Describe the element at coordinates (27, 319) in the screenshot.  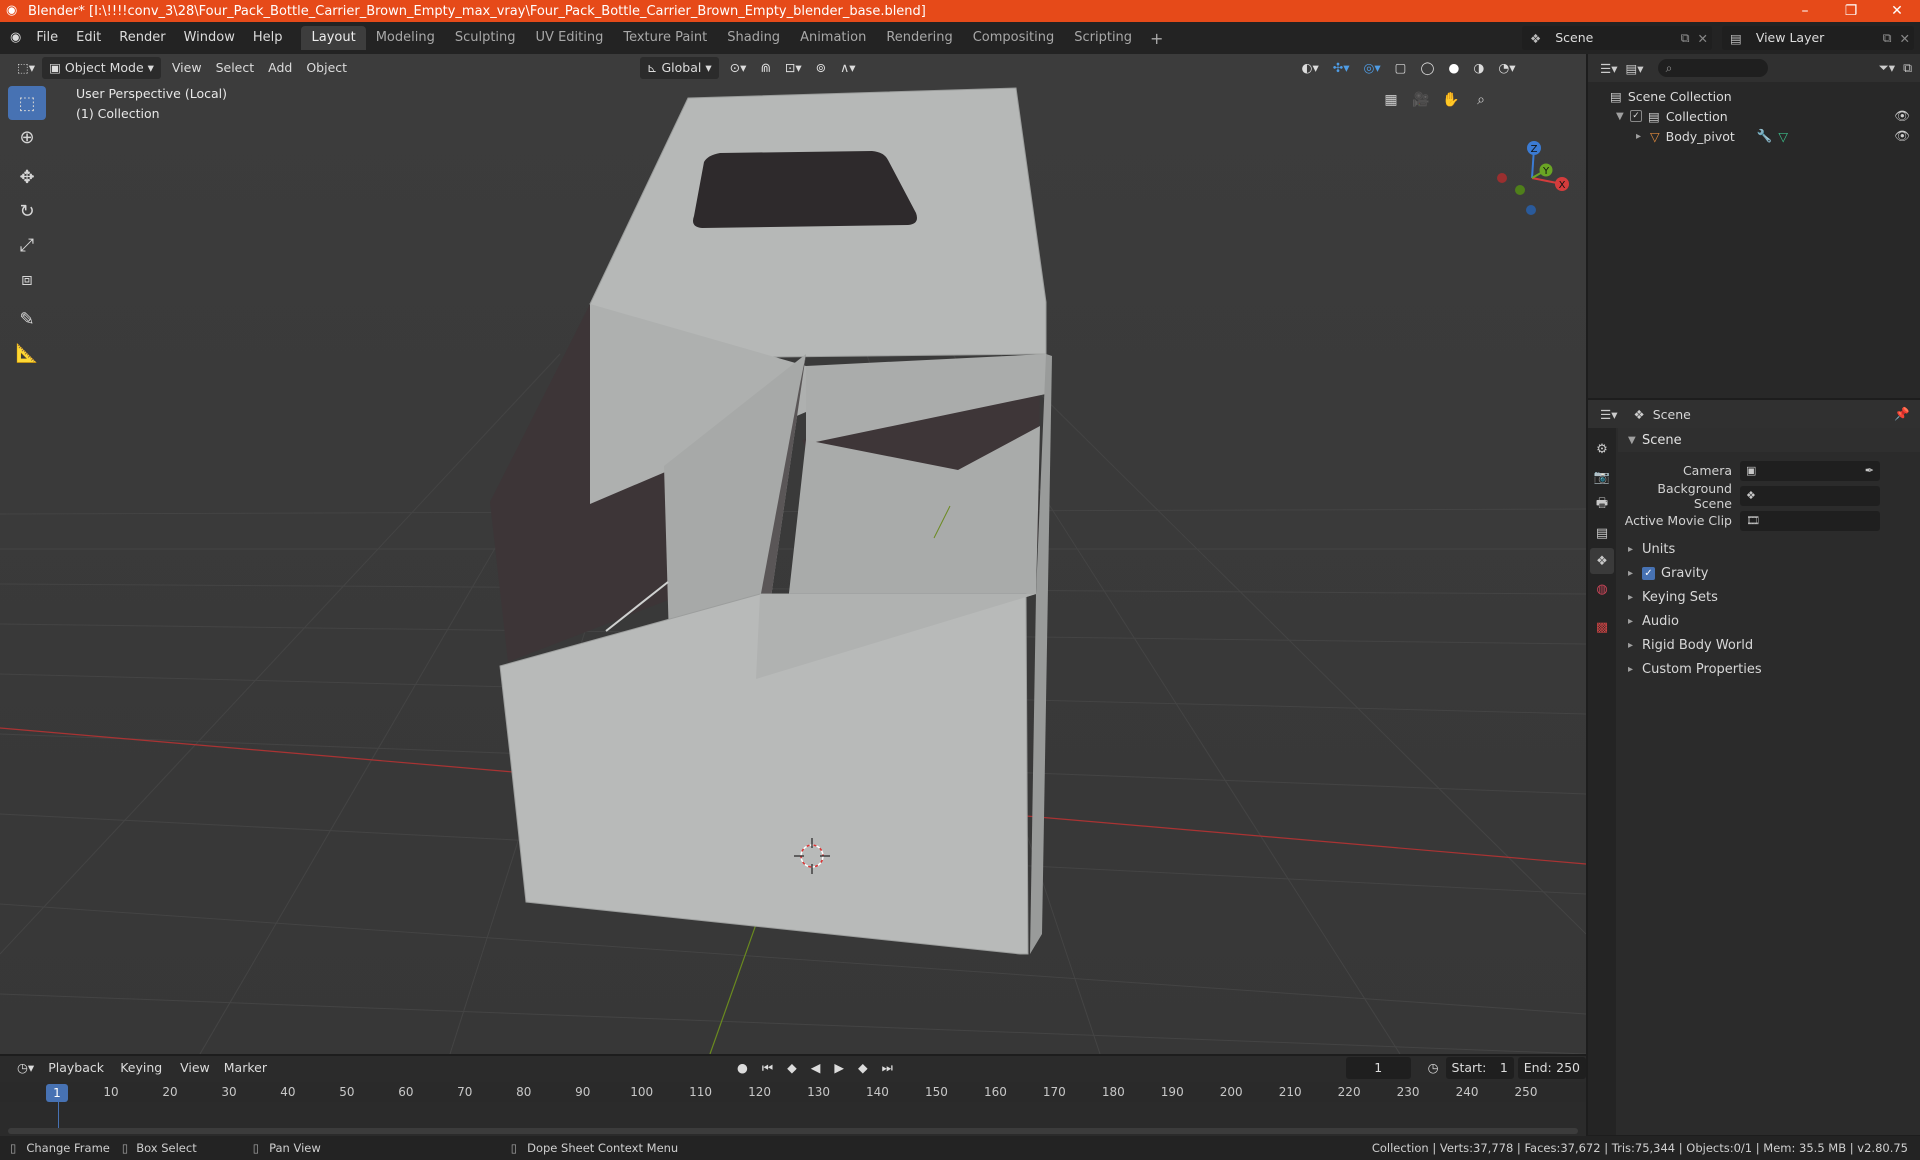
I see `annotate-tool-icon: ✎` at that location.